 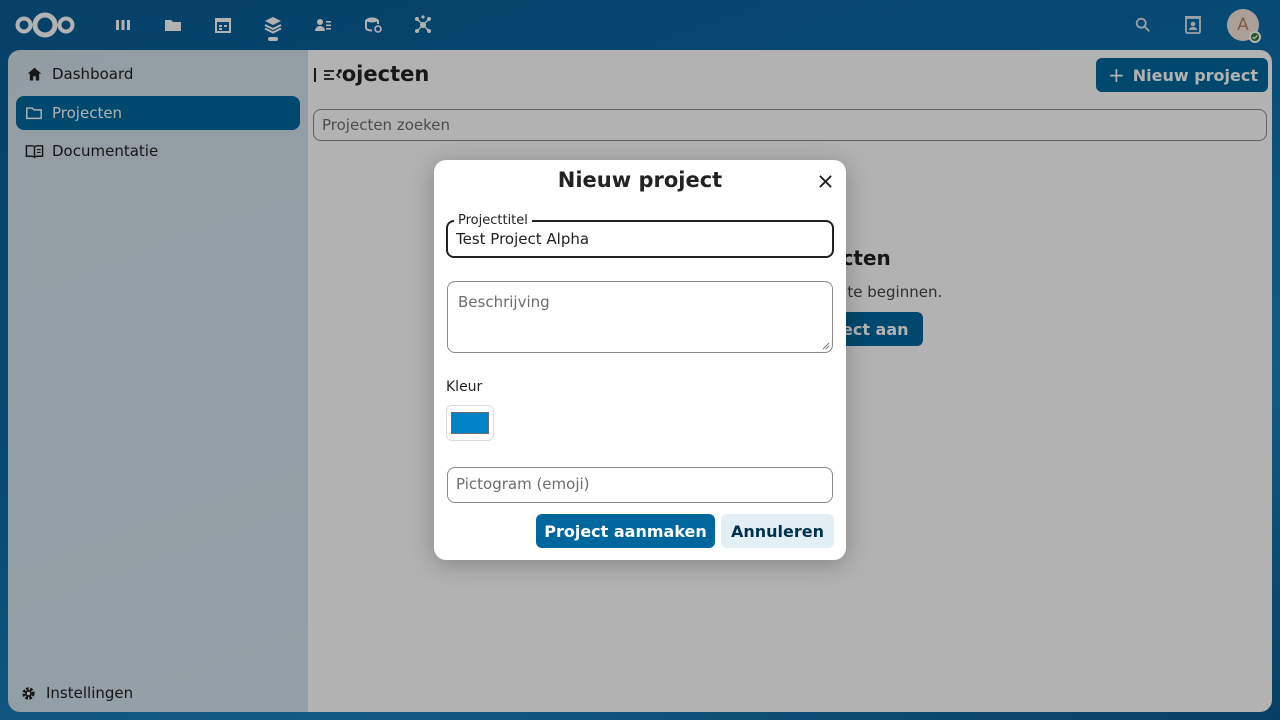 What do you see at coordinates (640, 180) in the screenshot?
I see `dialog-title: Nieuw project` at bounding box center [640, 180].